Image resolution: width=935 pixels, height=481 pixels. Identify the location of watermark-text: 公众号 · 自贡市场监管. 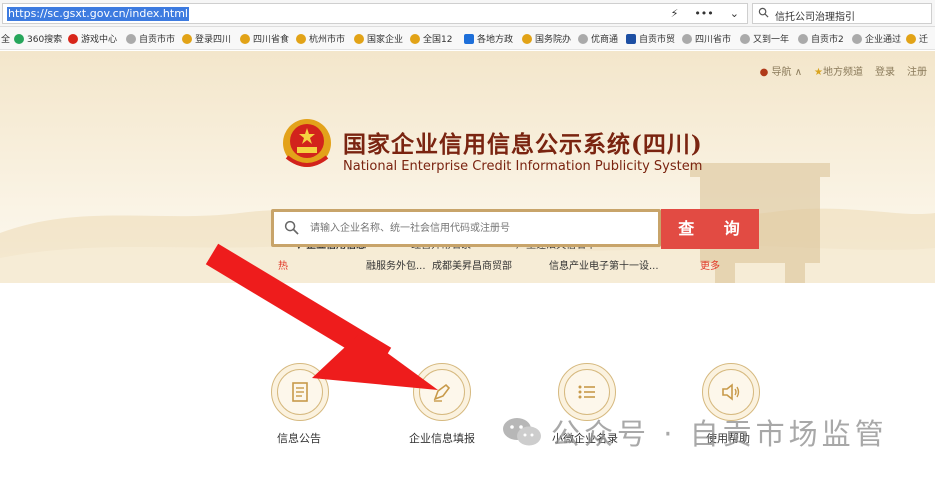
(719, 434).